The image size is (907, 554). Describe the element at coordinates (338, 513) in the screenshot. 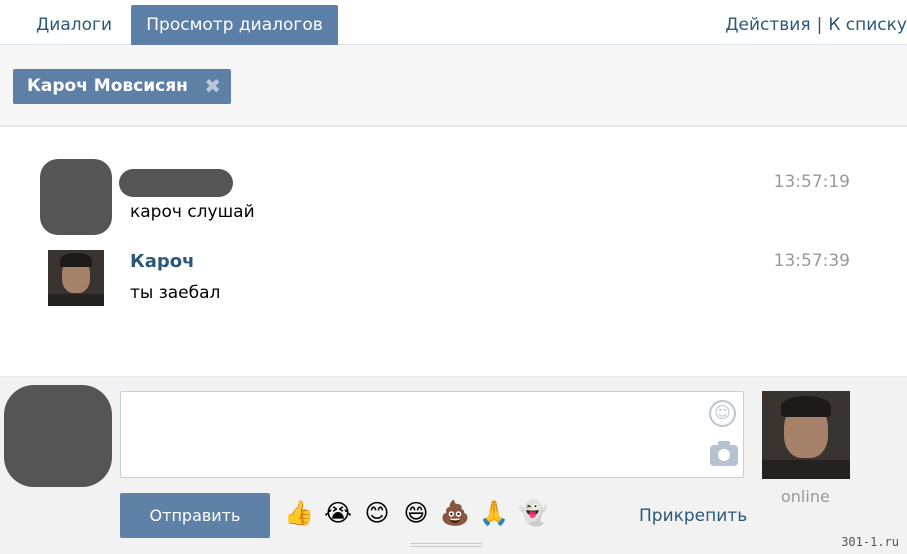

I see `crying-face-icon: 😭` at that location.